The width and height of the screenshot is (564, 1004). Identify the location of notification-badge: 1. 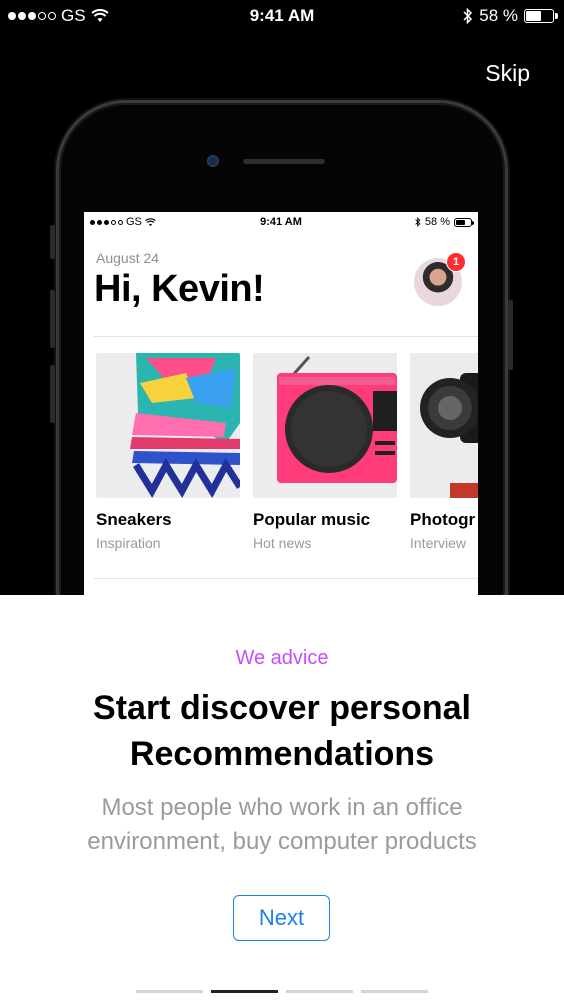
(456, 262).